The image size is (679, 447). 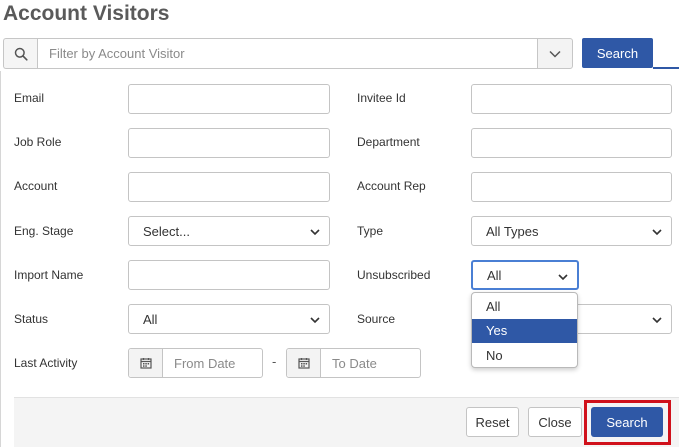 I want to click on dropdown-option-all: All, so click(x=524, y=306).